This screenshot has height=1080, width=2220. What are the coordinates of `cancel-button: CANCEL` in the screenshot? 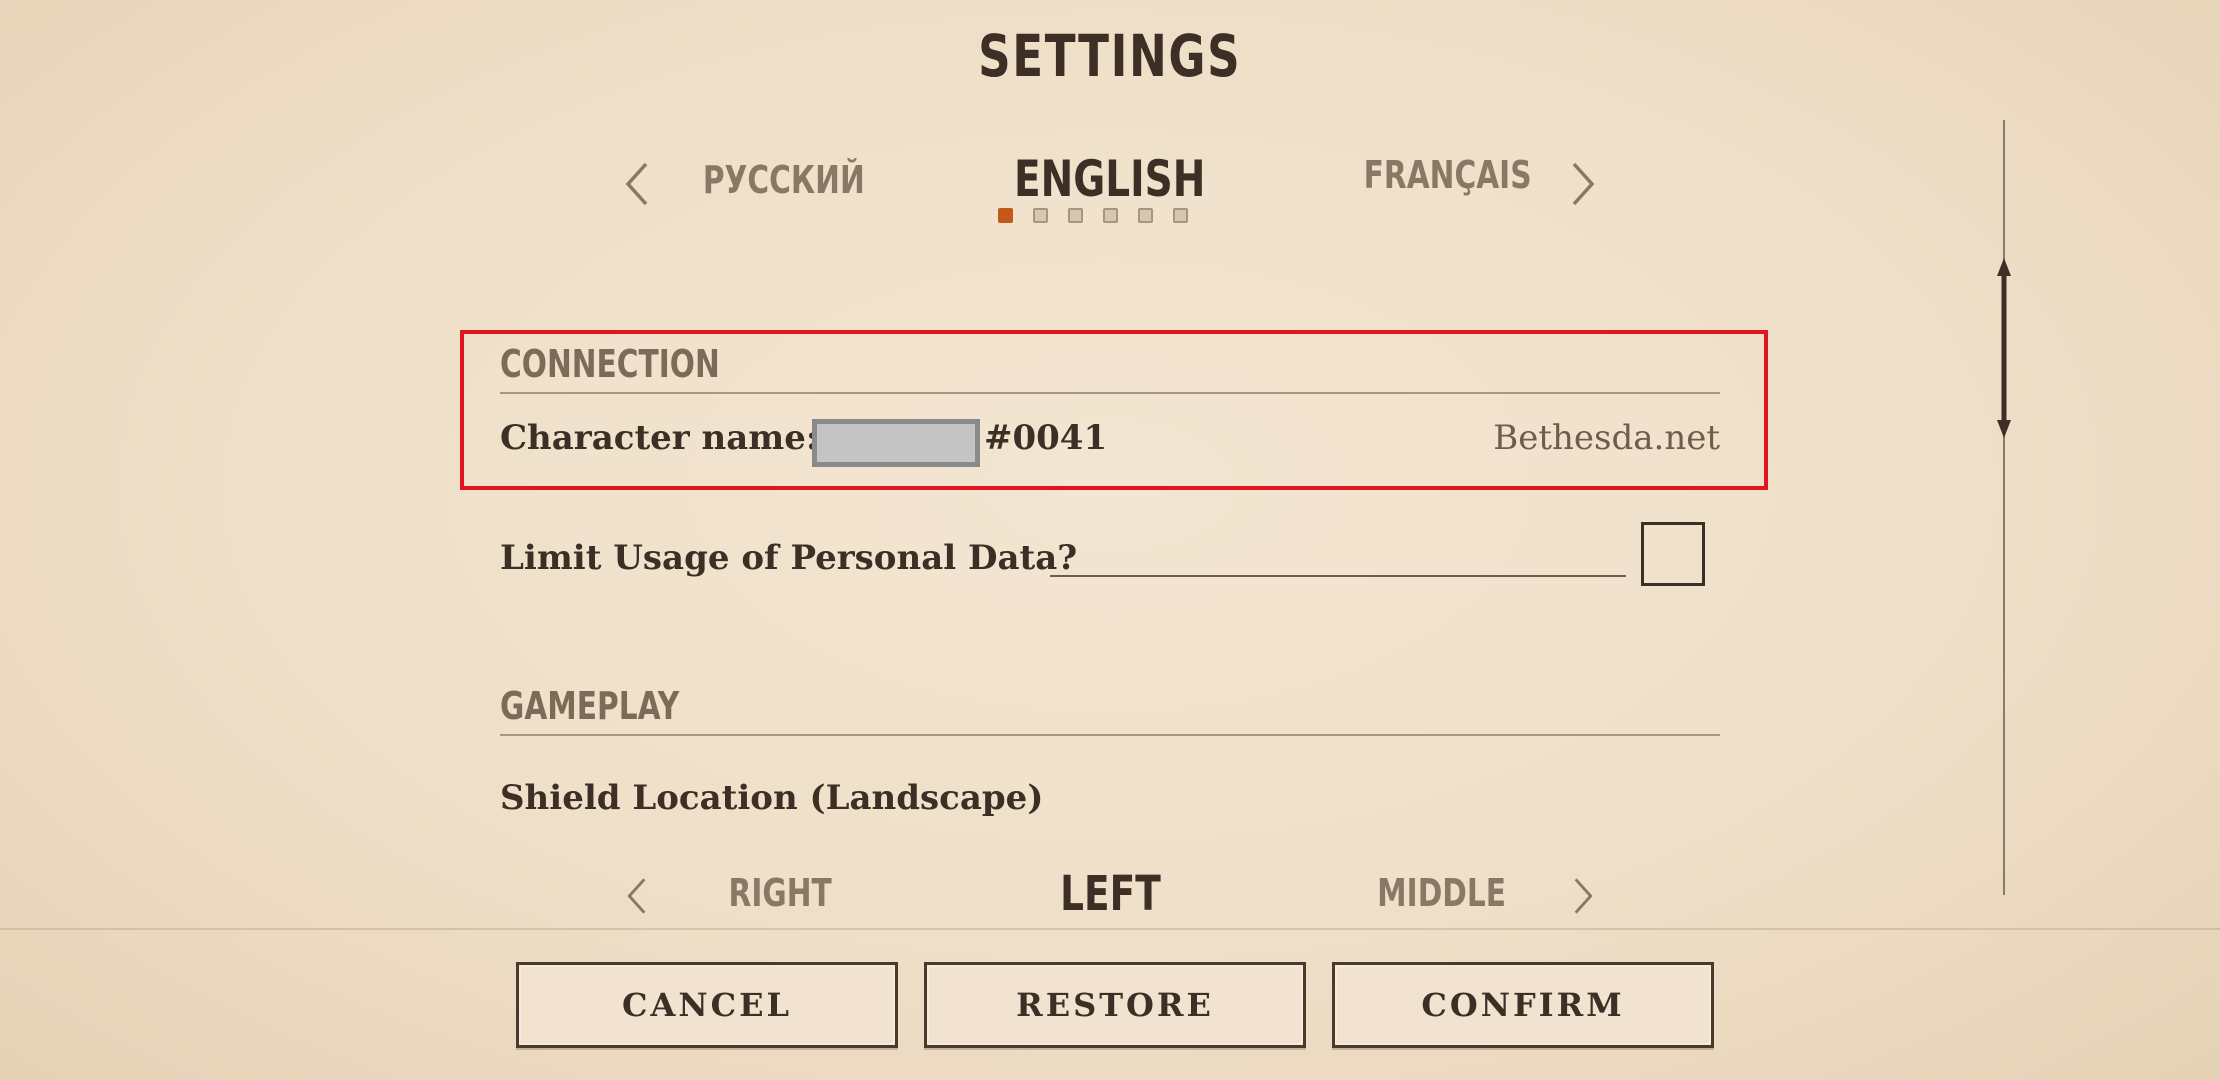 It's located at (707, 1005).